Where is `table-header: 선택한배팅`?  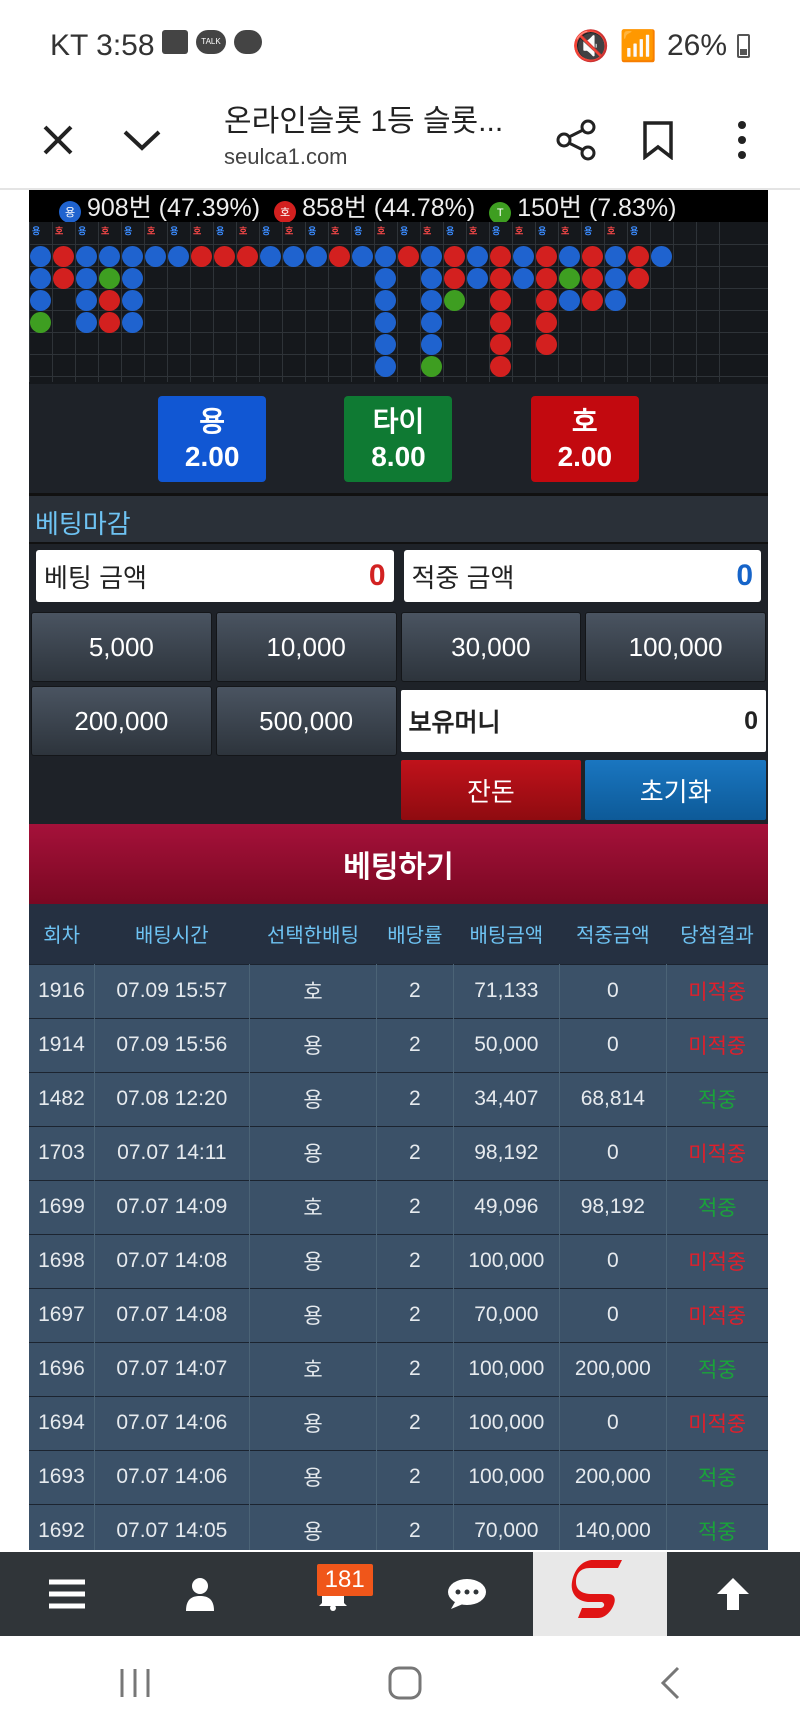
table-header: 선택한배팅 is located at coordinates (313, 934).